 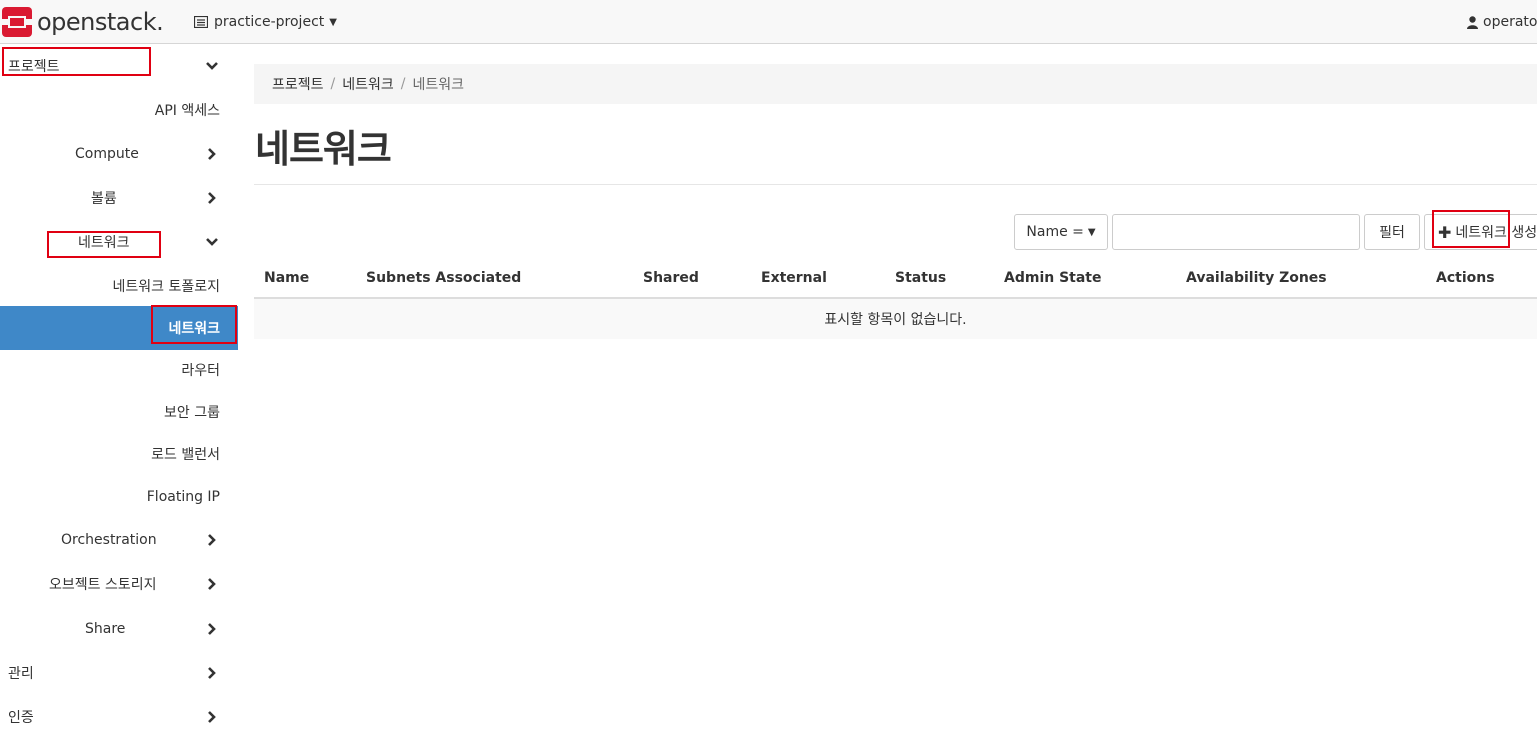 What do you see at coordinates (920, 278) in the screenshot?
I see `column-header-status: Status` at bounding box center [920, 278].